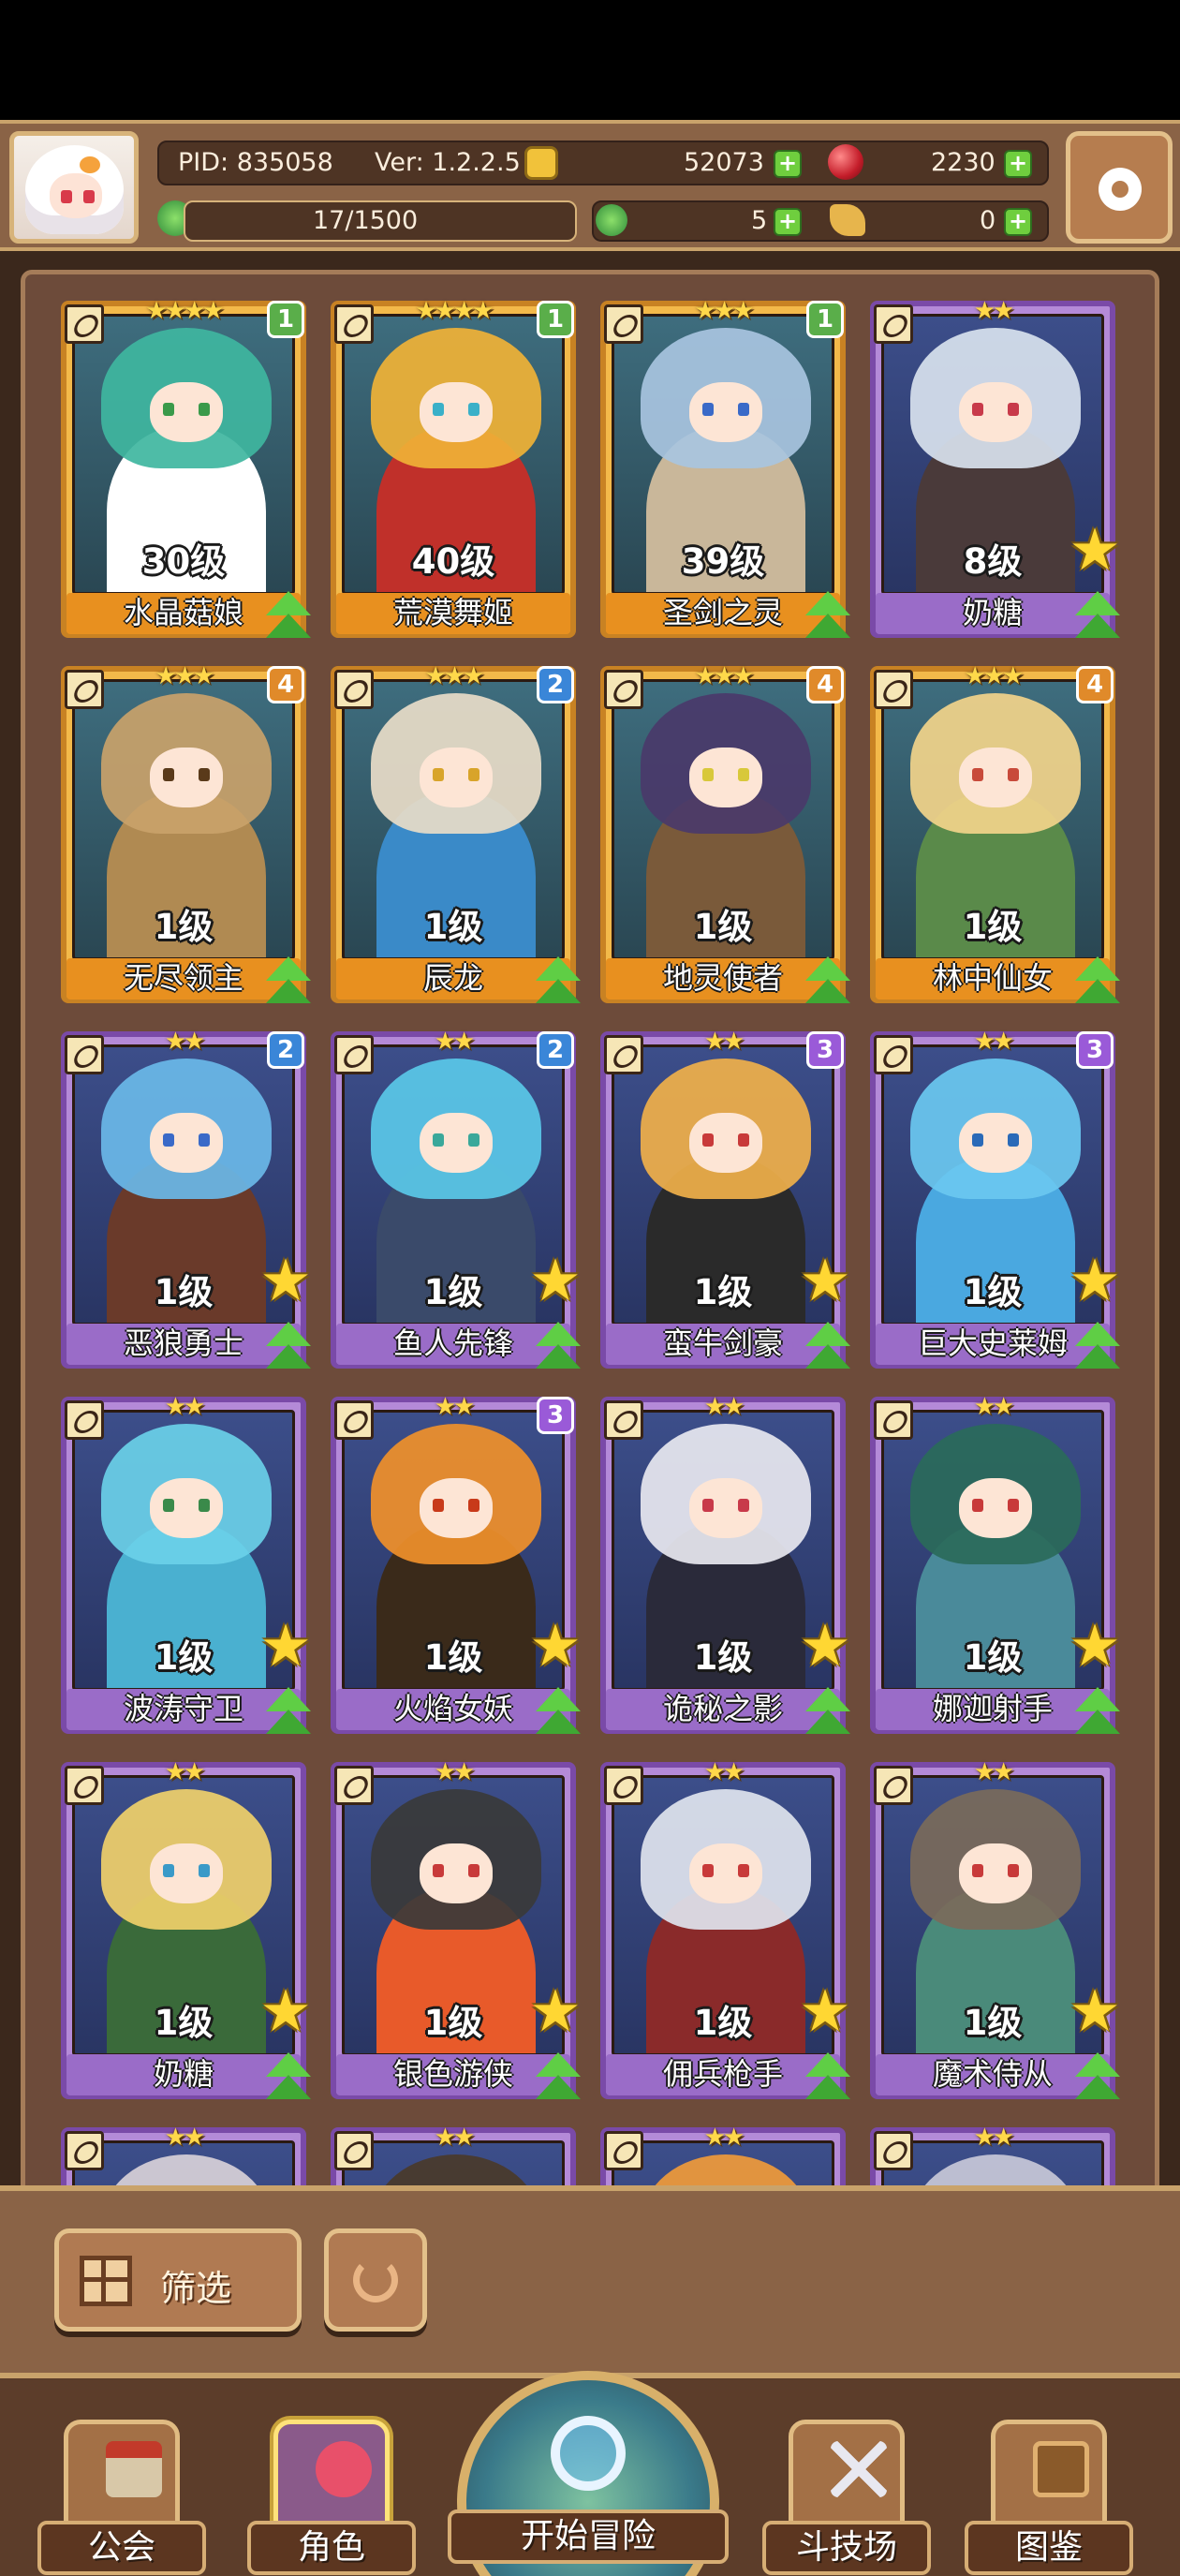 The image size is (1180, 2576). Describe the element at coordinates (453, 561) in the screenshot. I see `character-level: 40级` at that location.